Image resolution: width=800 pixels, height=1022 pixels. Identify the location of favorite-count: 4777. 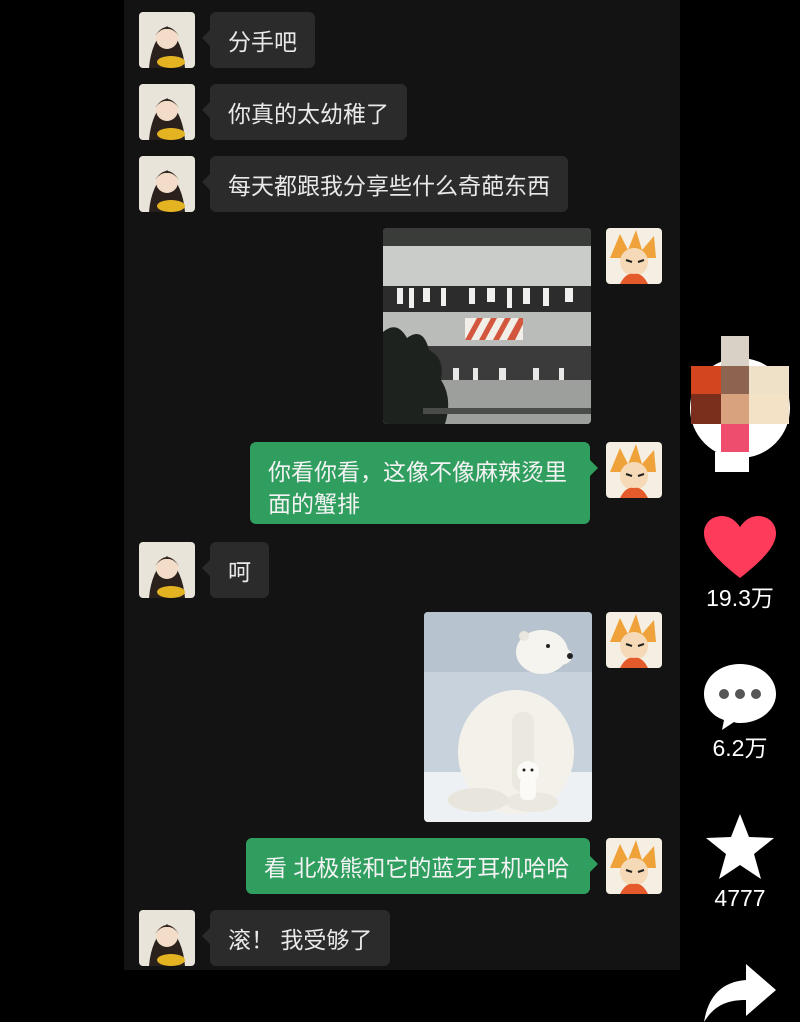
(740, 898).